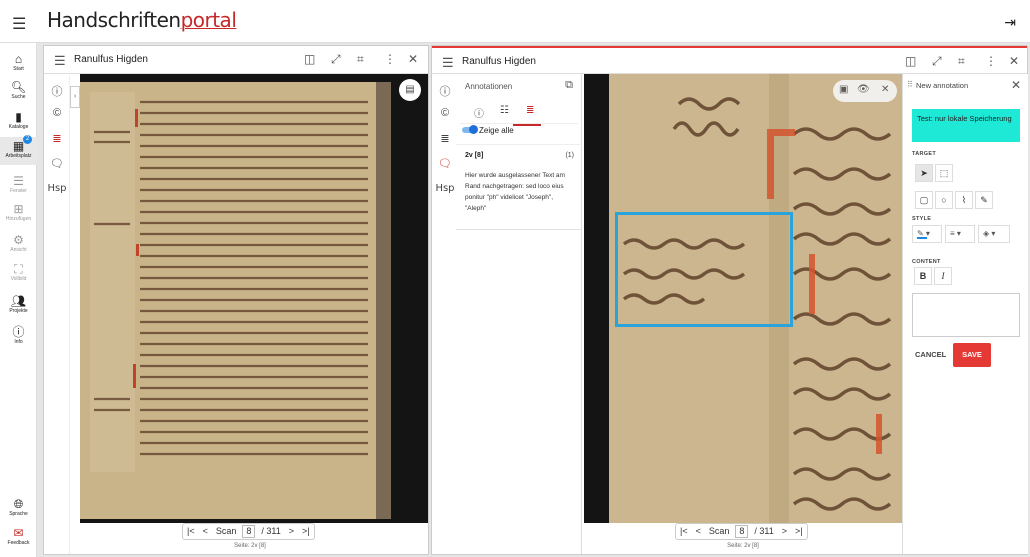 This screenshot has width=1030, height=557. I want to click on nav-fenster: ☰ Fenster, so click(18, 184).